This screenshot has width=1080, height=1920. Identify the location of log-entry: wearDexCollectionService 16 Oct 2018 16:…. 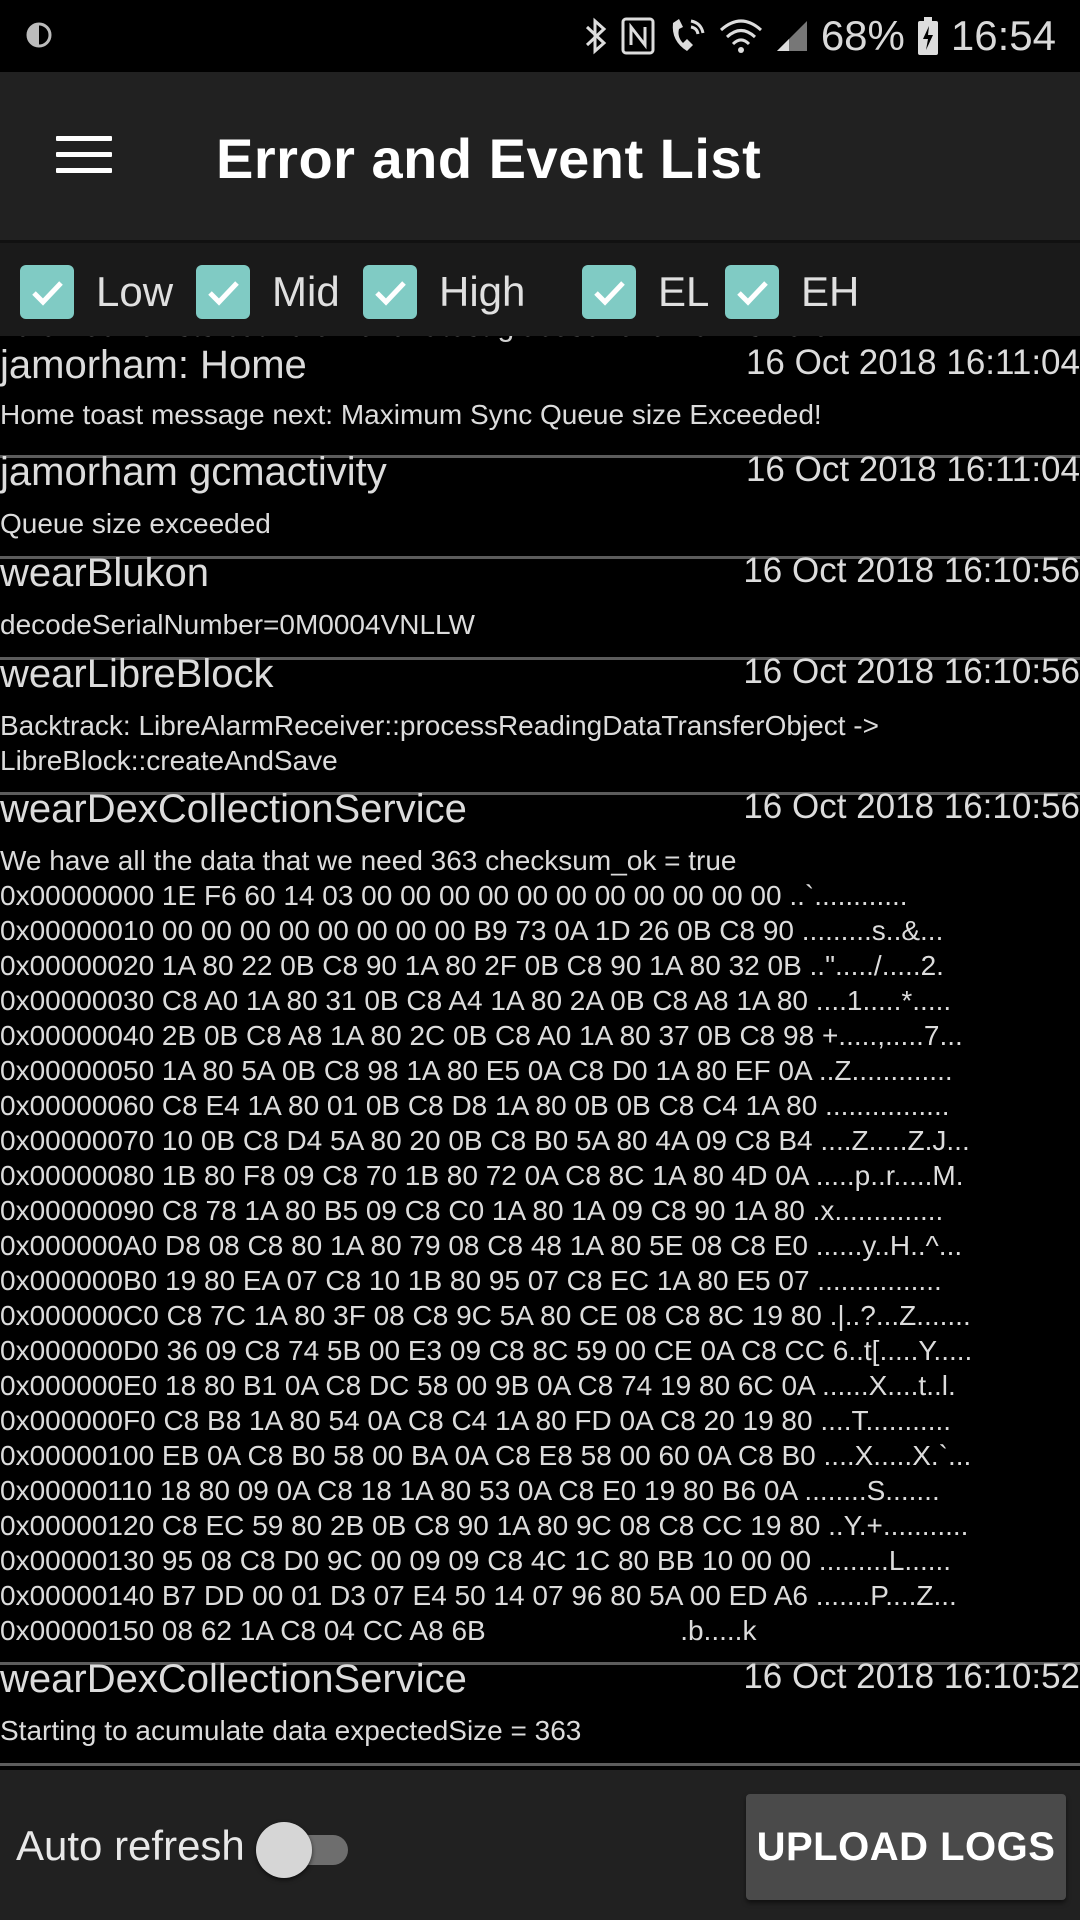
(540, 1711).